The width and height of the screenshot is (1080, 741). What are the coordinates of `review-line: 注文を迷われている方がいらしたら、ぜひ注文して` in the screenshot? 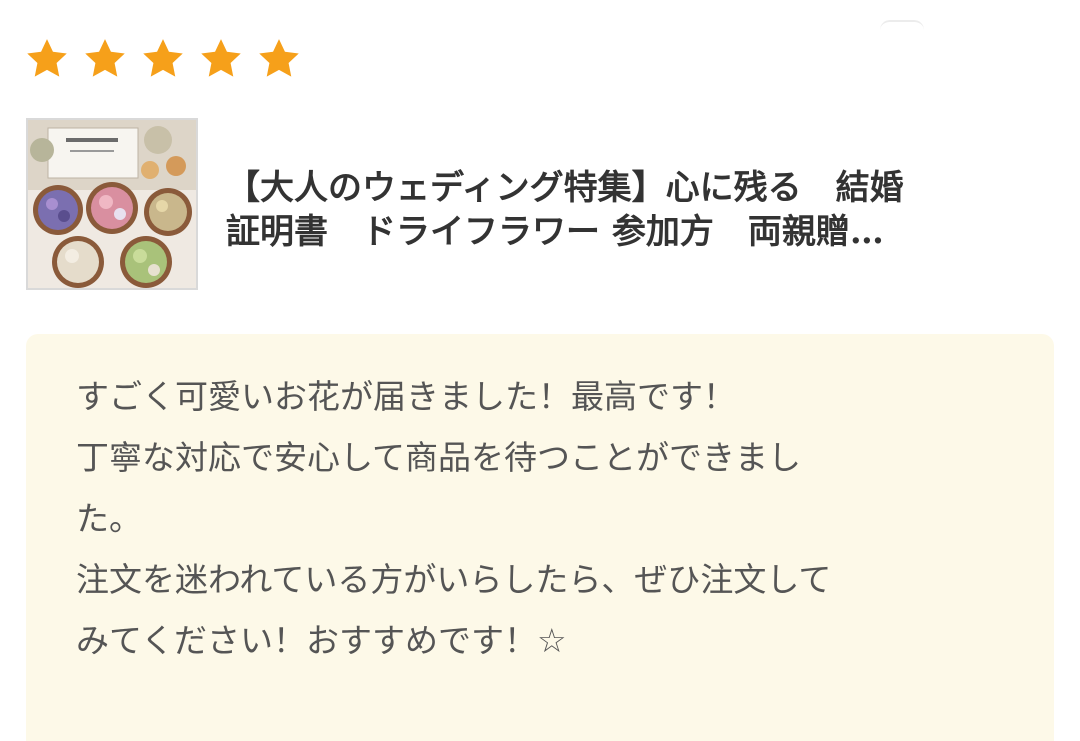 It's located at (454, 579).